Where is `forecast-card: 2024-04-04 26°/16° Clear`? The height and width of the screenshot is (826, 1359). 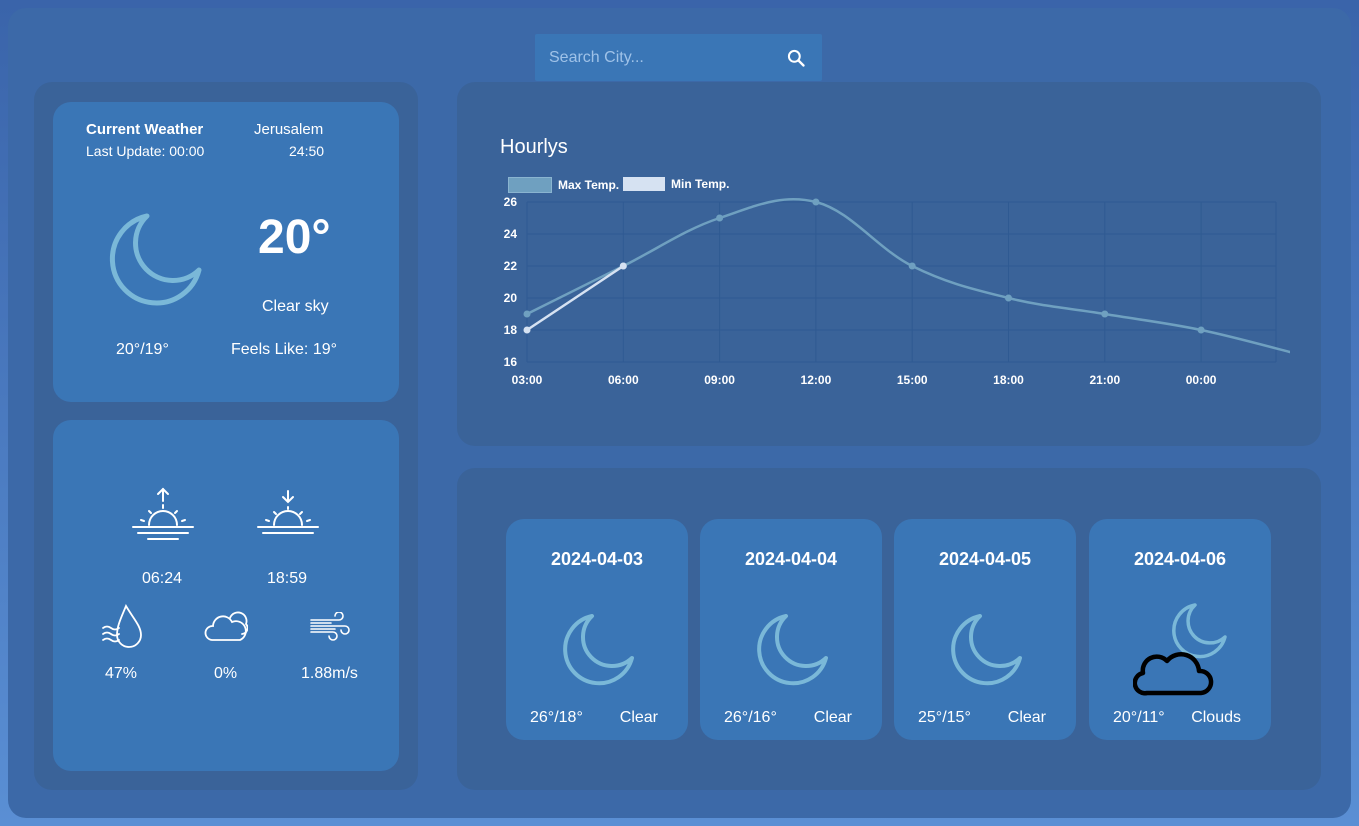
forecast-card: 2024-04-04 26°/16° Clear is located at coordinates (791, 629).